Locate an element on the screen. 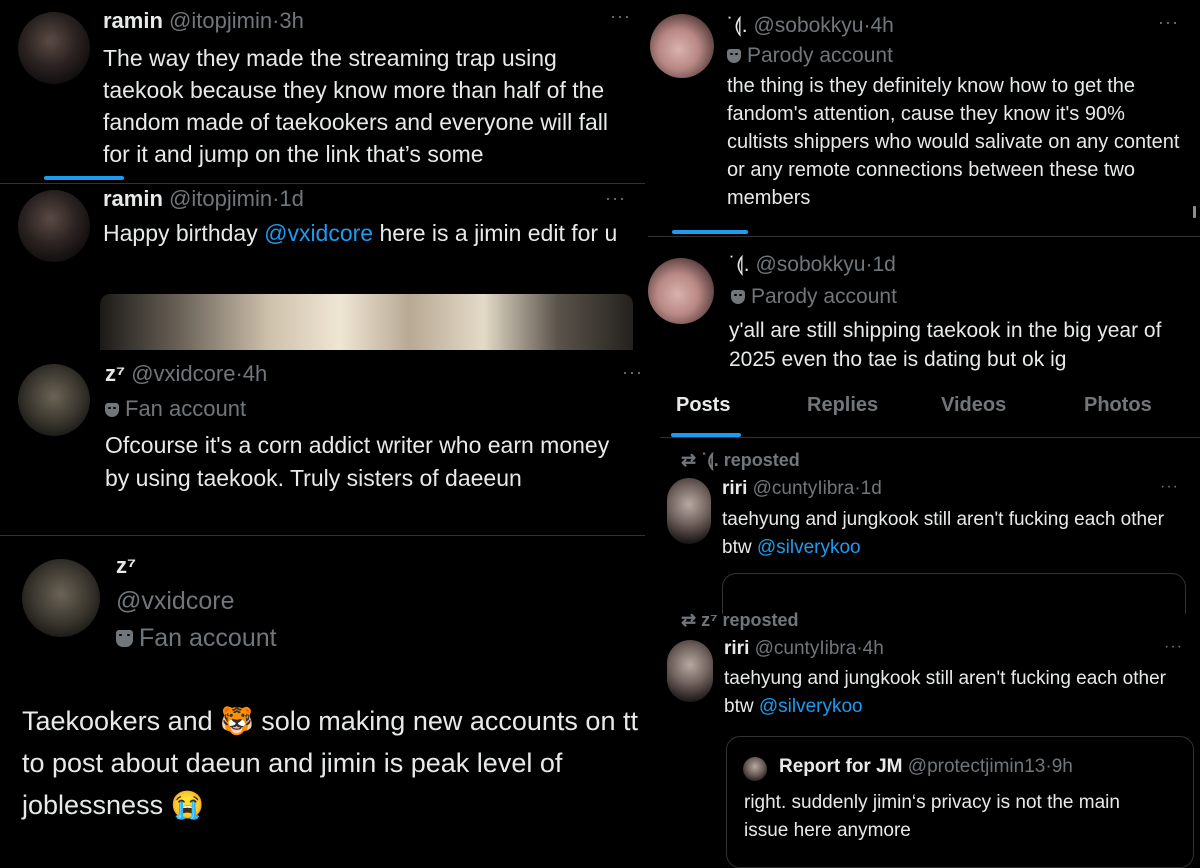  tweet-header: riri @cuntyIibra·1d is located at coordinates (802, 489).